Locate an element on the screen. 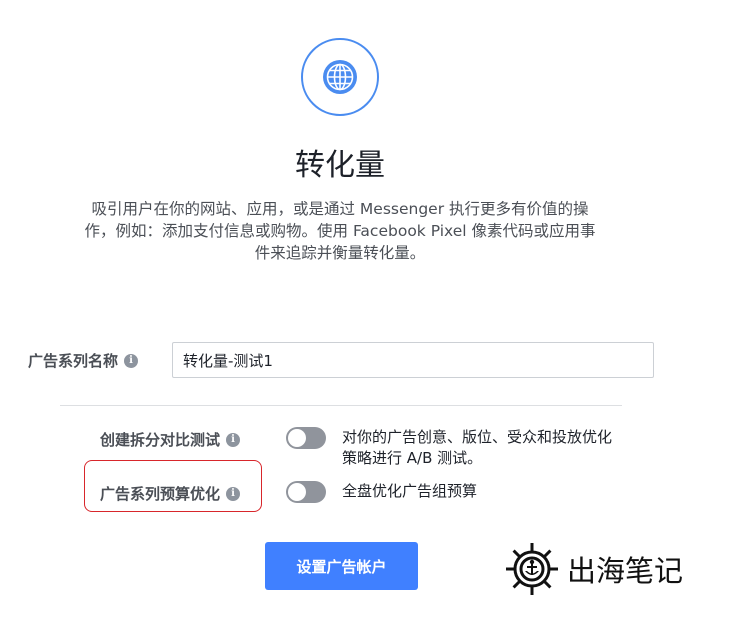 The height and width of the screenshot is (618, 738). objective-icon-circle is located at coordinates (340, 77).